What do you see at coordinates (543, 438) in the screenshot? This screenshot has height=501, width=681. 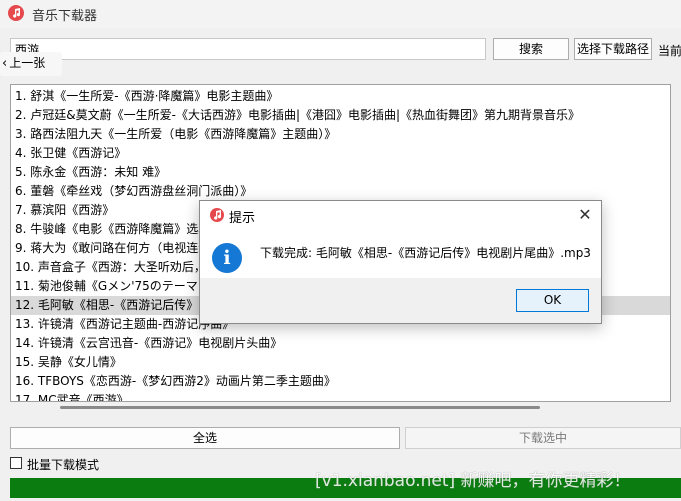 I see `download-selected-button: 下载选中` at bounding box center [543, 438].